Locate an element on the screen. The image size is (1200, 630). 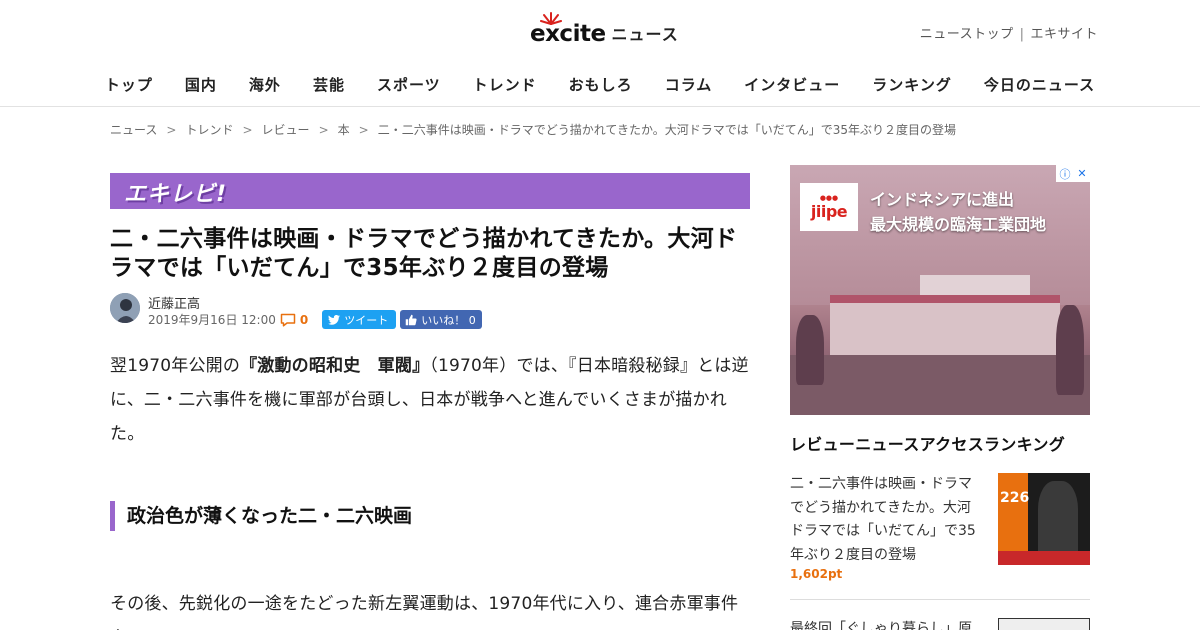
nav-item-sports: スポーツ is located at coordinates (409, 84).